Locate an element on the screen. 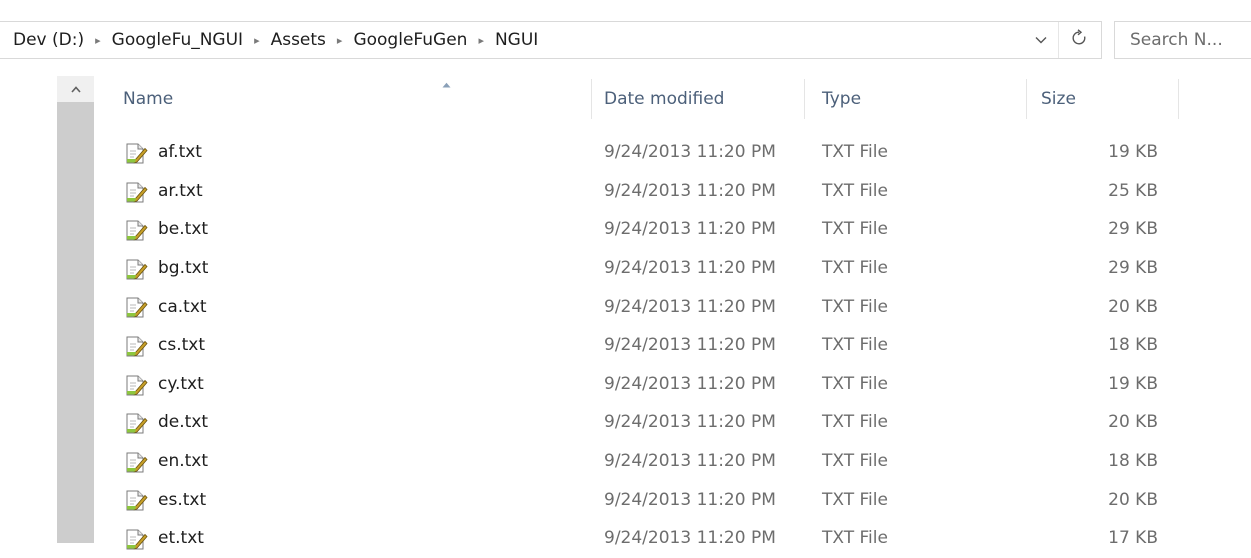 This screenshot has height=558, width=1251. column-header-row: Name Date modified Type Size is located at coordinates (673, 99).